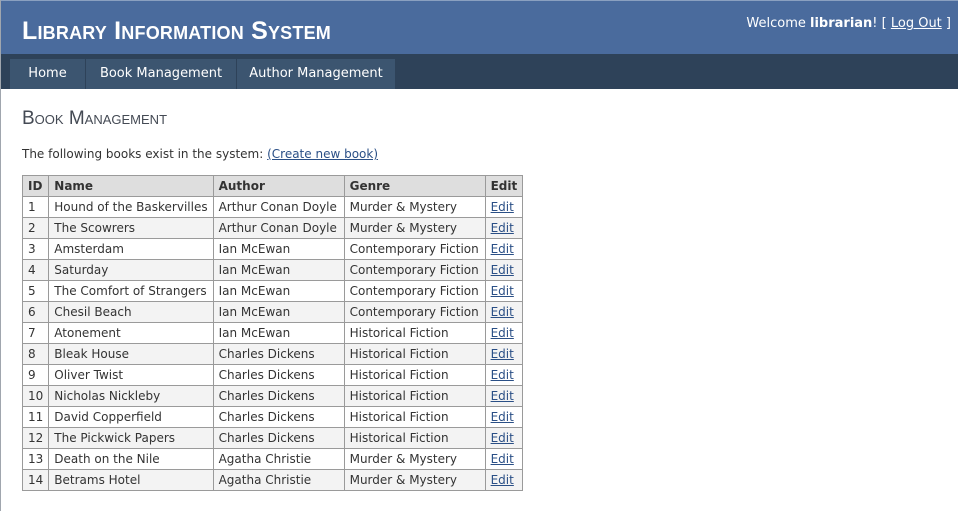 The height and width of the screenshot is (511, 958). Describe the element at coordinates (131, 459) in the screenshot. I see `cell-name: Death on the Nile` at that location.